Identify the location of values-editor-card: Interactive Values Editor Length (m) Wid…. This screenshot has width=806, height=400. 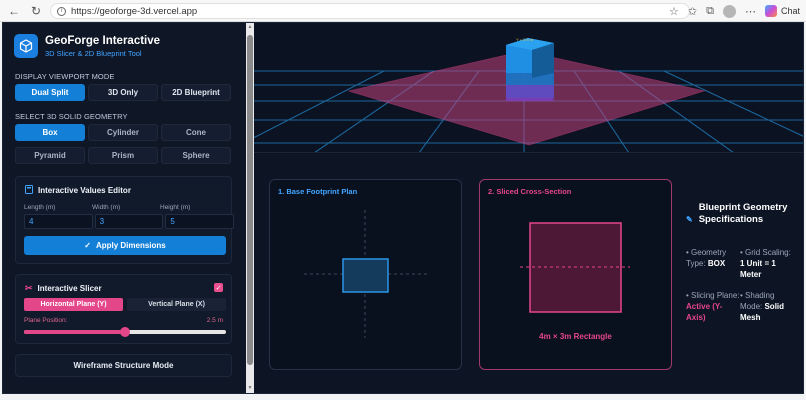
(125, 220).